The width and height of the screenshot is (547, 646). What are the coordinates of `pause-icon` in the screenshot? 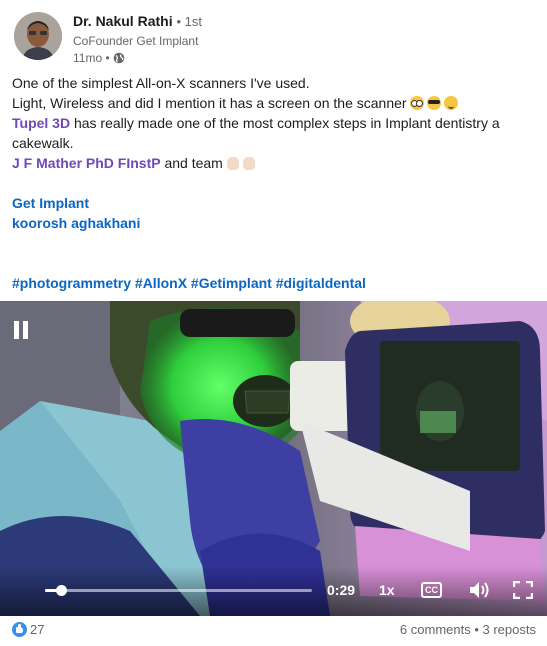 It's located at (21, 330).